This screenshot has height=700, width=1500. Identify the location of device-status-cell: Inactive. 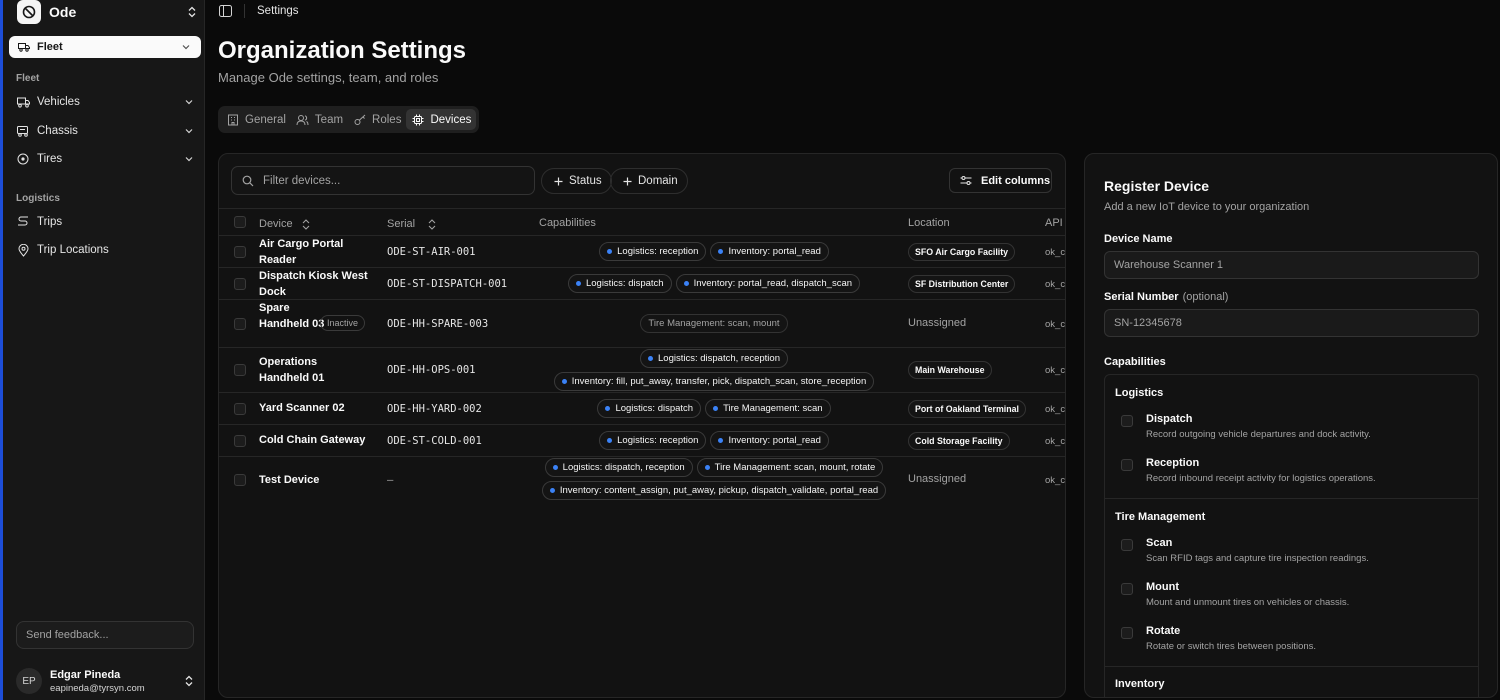
(340, 323).